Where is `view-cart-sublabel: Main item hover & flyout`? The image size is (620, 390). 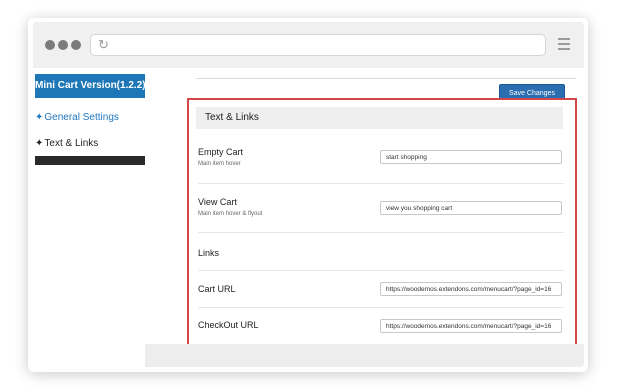 view-cart-sublabel: Main item hover & flyout is located at coordinates (230, 214).